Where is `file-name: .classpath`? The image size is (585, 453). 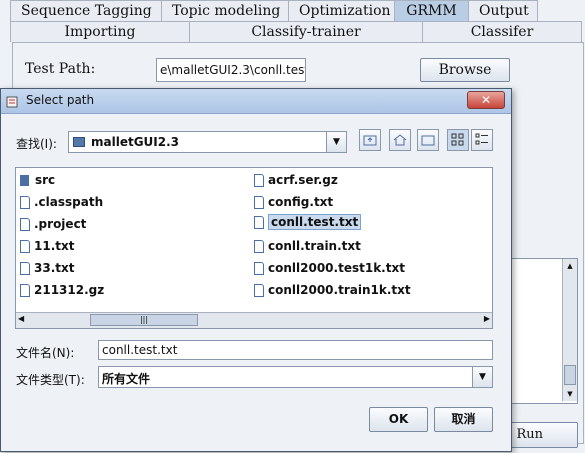 file-name: .classpath is located at coordinates (69, 202).